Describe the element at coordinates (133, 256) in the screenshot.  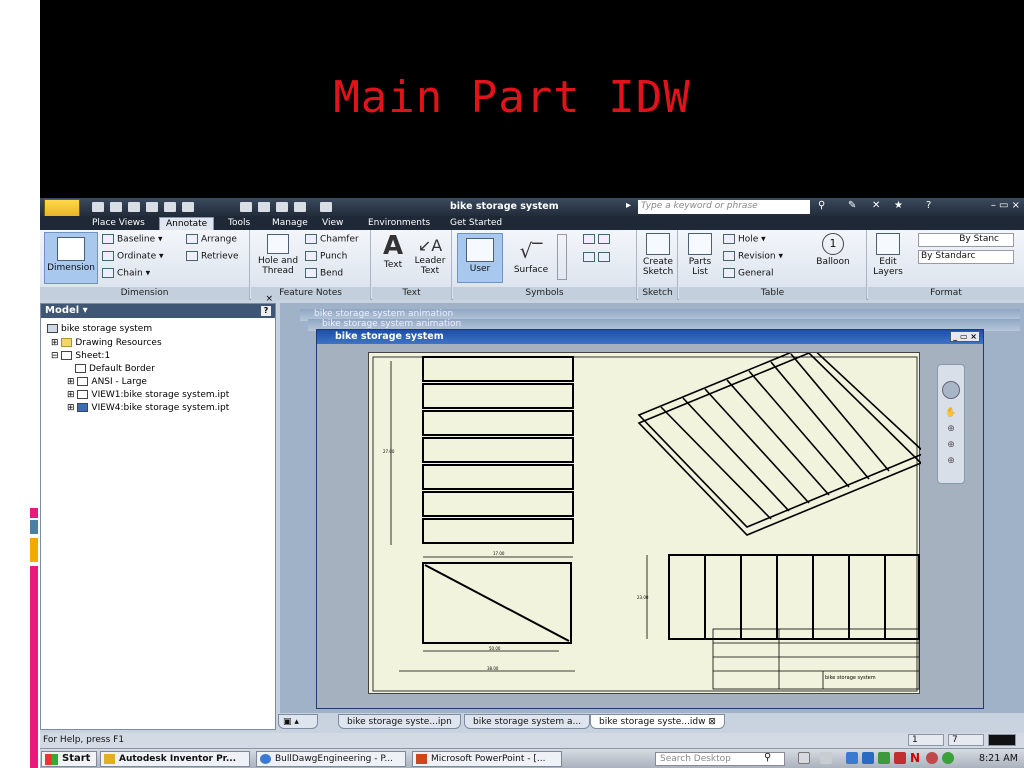
I see `ordinate-button: Ordinate ▾` at that location.